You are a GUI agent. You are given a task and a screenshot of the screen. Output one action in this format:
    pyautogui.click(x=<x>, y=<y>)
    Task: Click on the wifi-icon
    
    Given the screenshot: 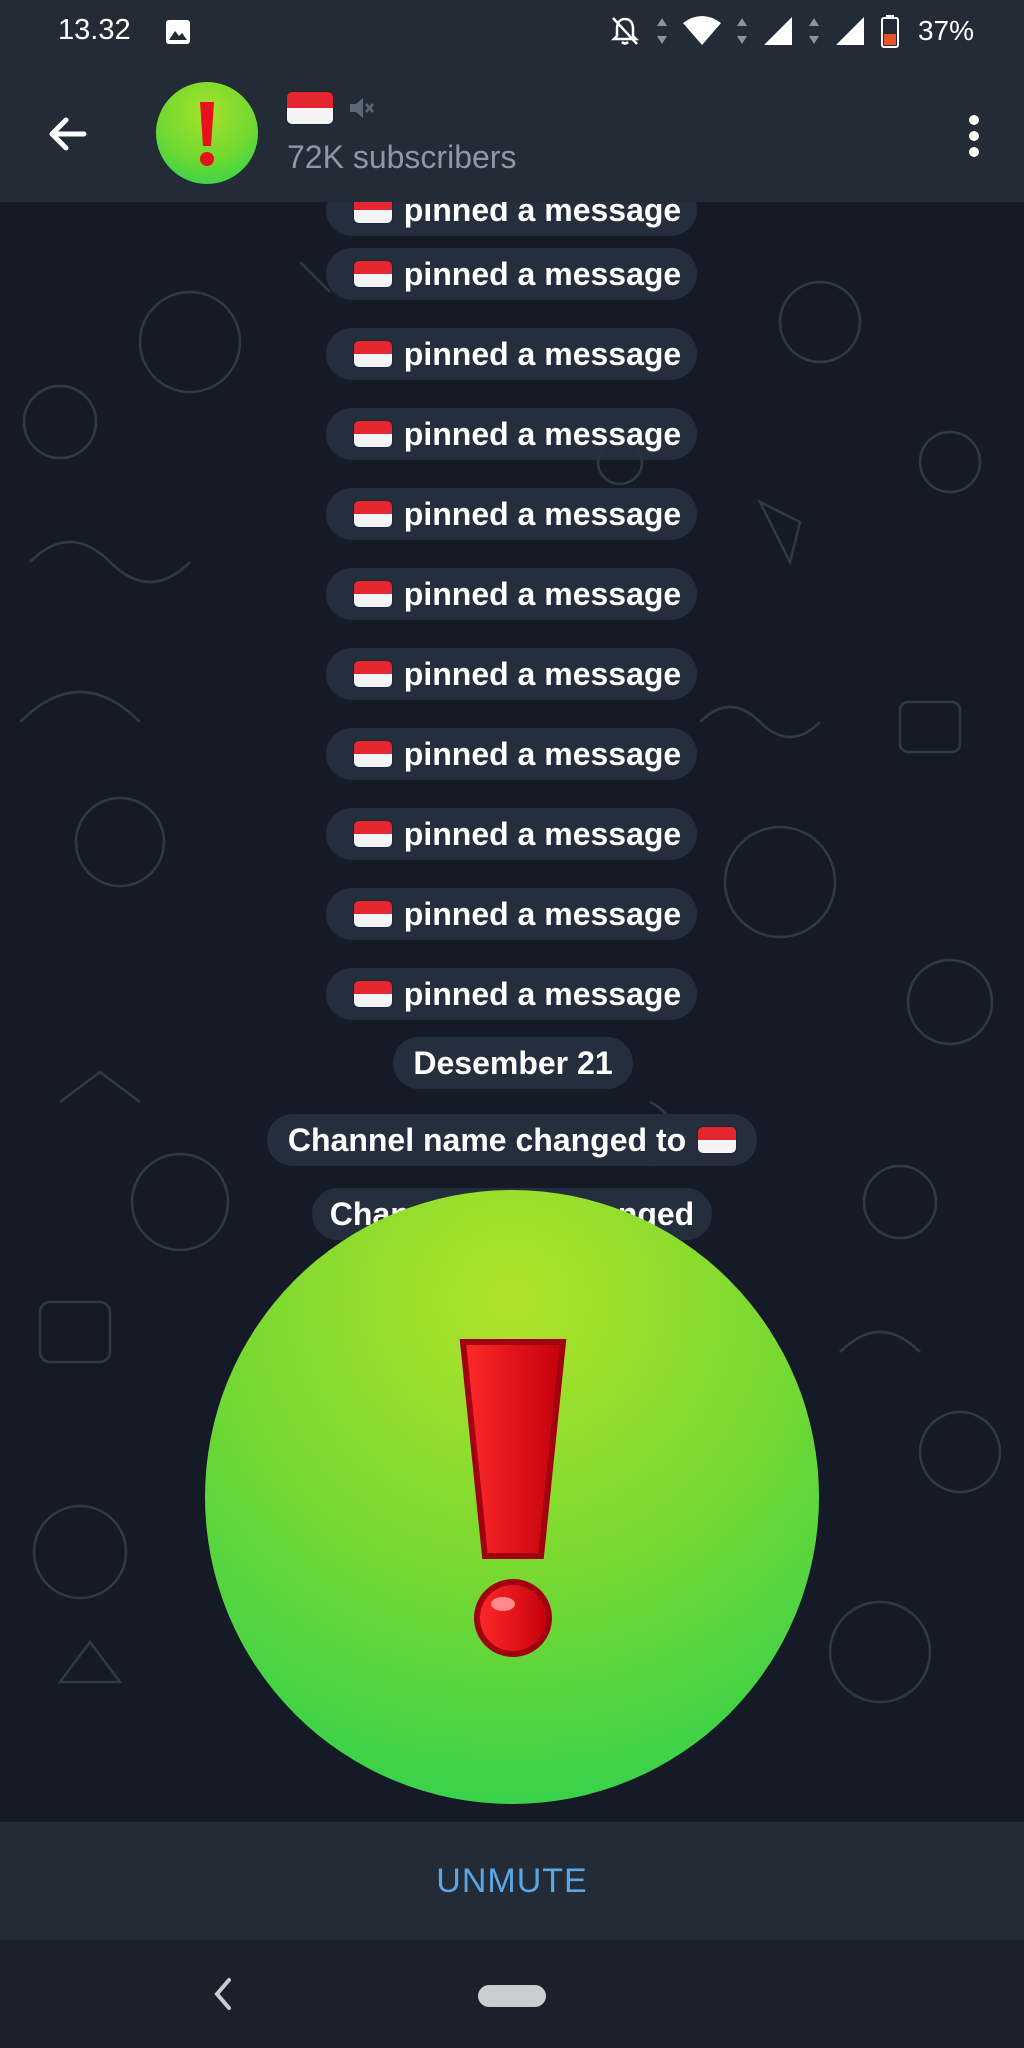 What is the action you would take?
    pyautogui.click(x=701, y=30)
    